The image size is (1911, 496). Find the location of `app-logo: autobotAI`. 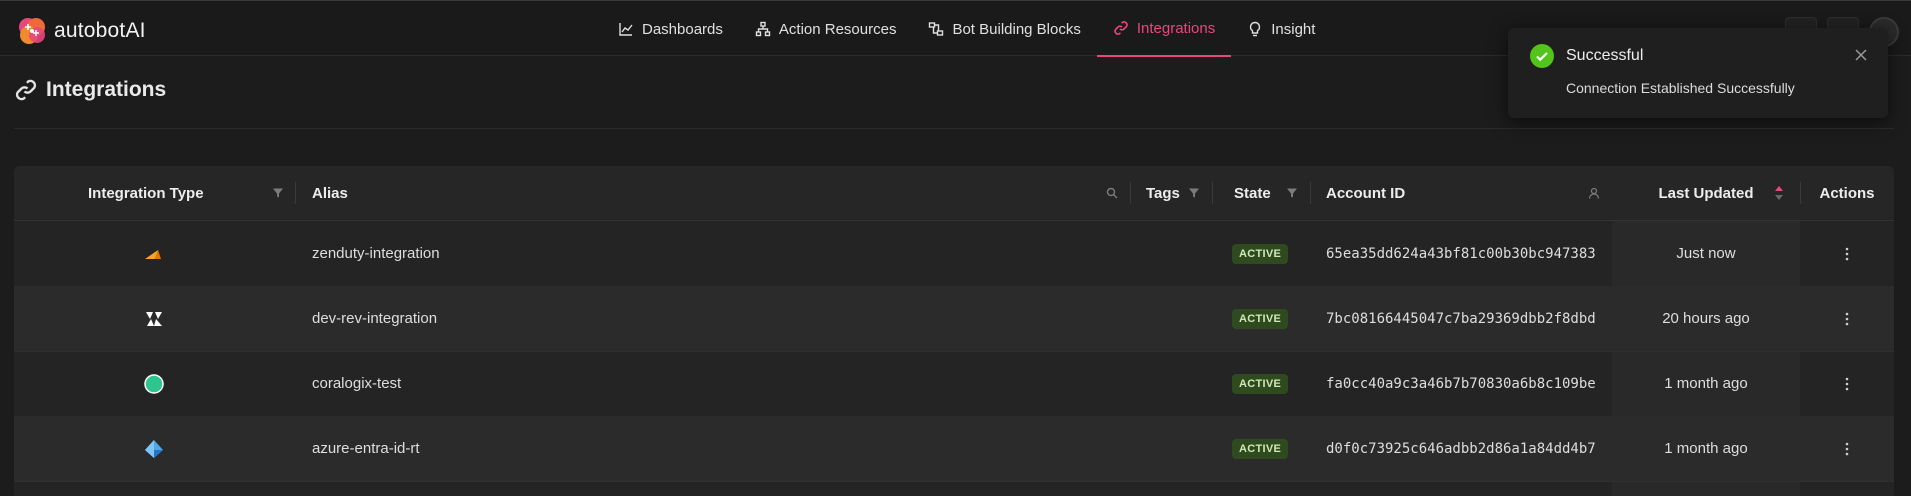

app-logo: autobotAI is located at coordinates (81, 31).